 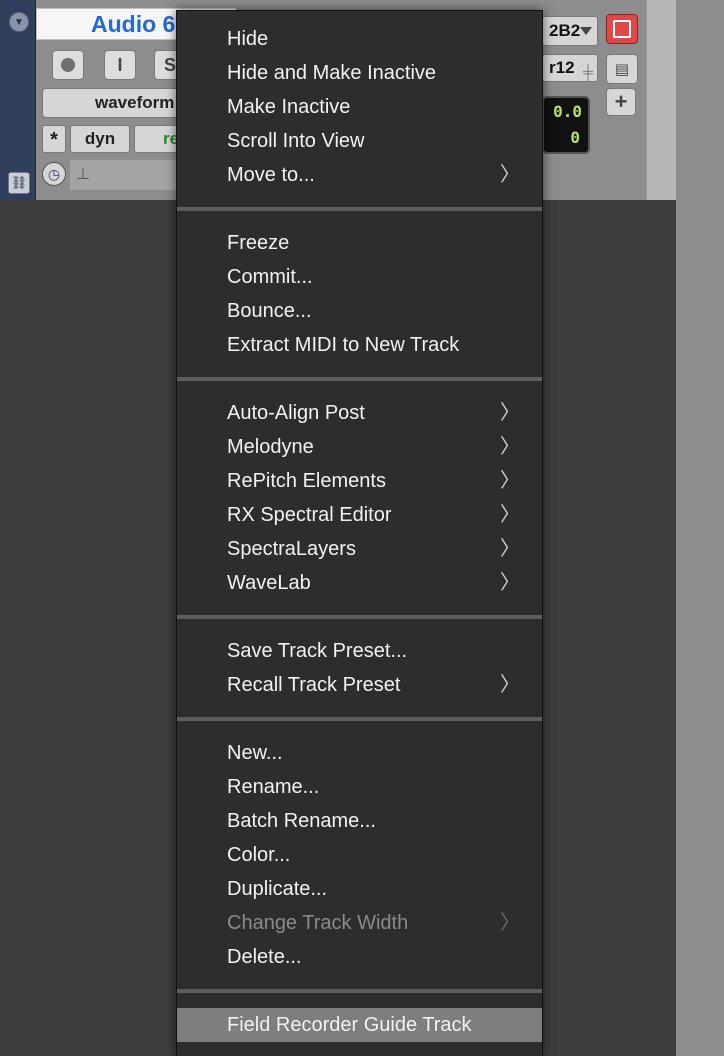 I want to click on menu-item-field-recorder-guide-track: Field Recorder Guide Track, so click(x=359, y=1025).